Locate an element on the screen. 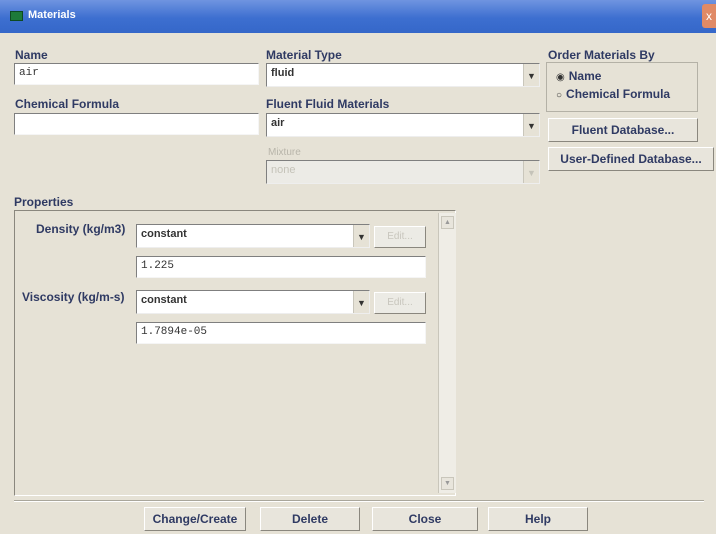 This screenshot has height=534, width=716. help-button: Help is located at coordinates (538, 519).